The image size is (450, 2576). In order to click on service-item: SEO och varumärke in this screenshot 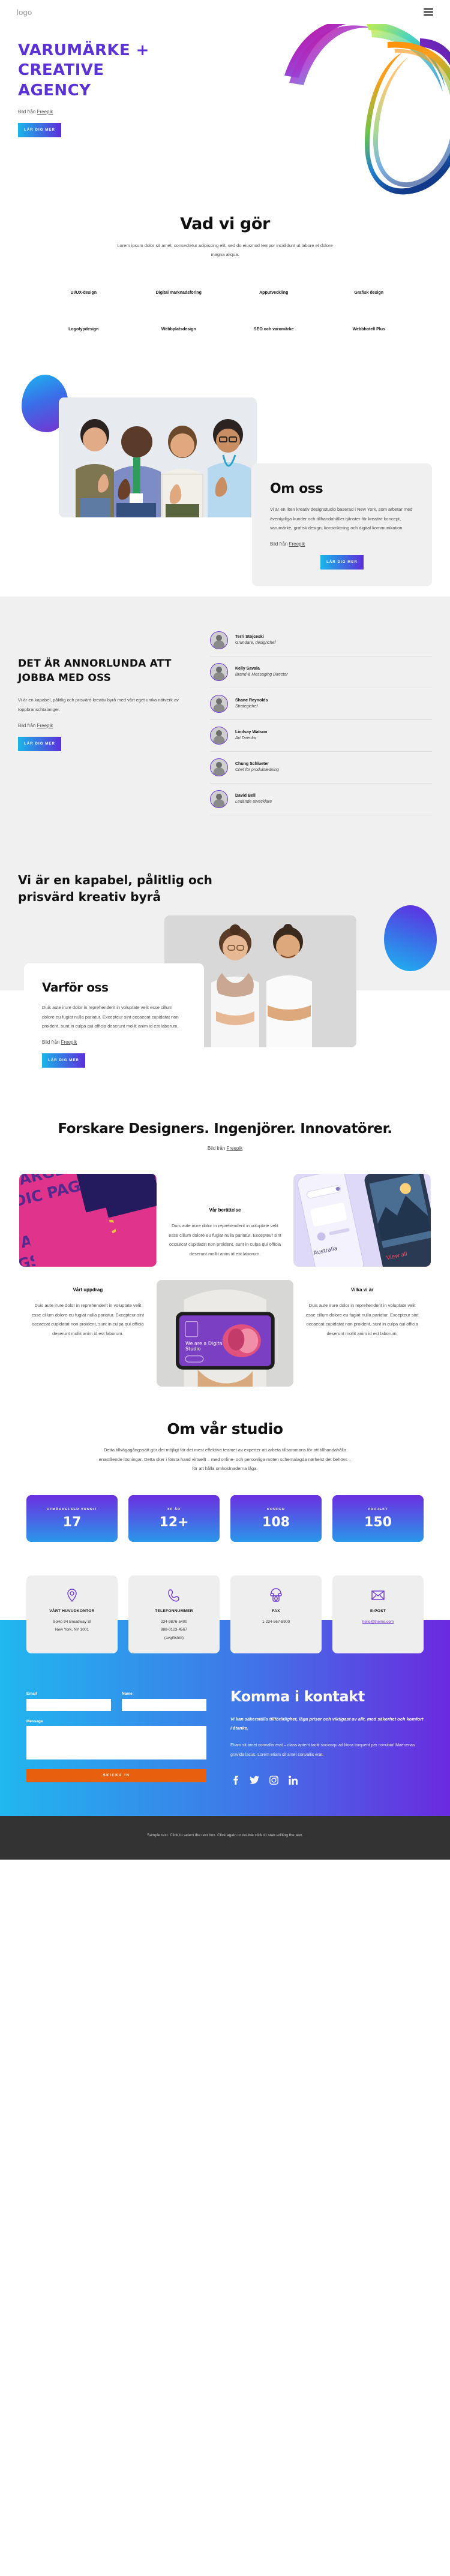, I will do `click(274, 329)`.